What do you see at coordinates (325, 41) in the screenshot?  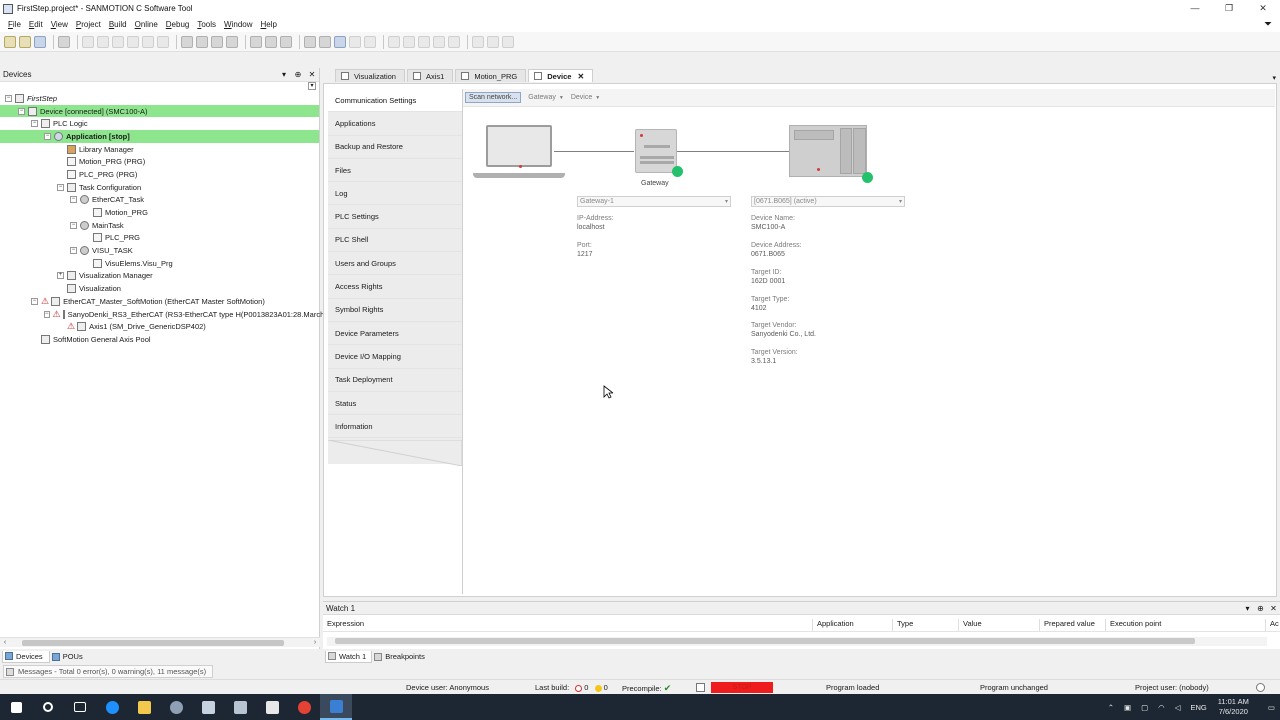 I see `logout-icon` at bounding box center [325, 41].